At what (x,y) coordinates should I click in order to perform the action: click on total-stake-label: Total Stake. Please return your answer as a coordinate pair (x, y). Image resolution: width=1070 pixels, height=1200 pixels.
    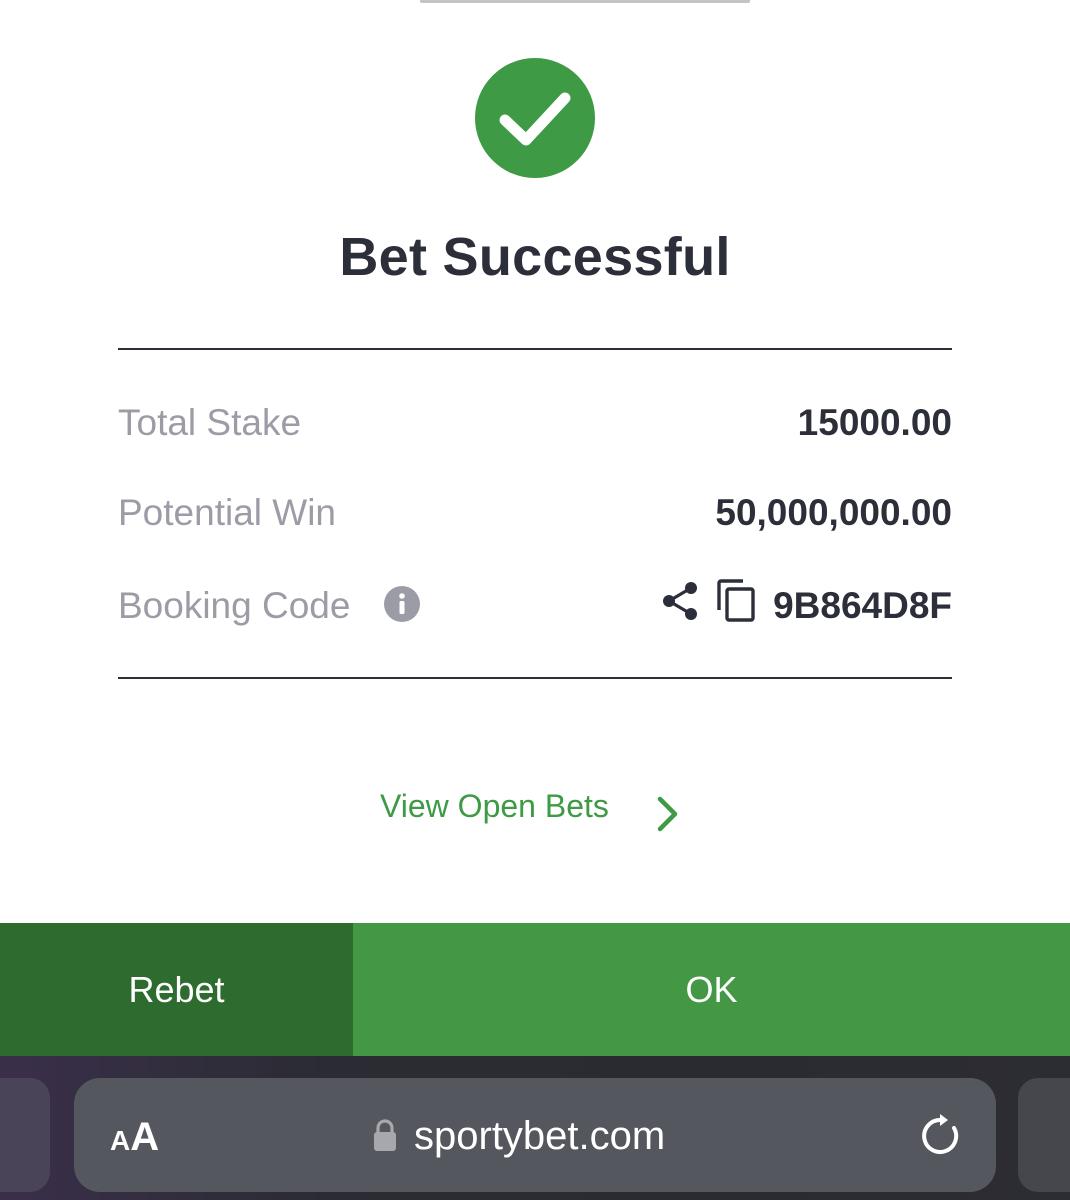
    Looking at the image, I should click on (210, 422).